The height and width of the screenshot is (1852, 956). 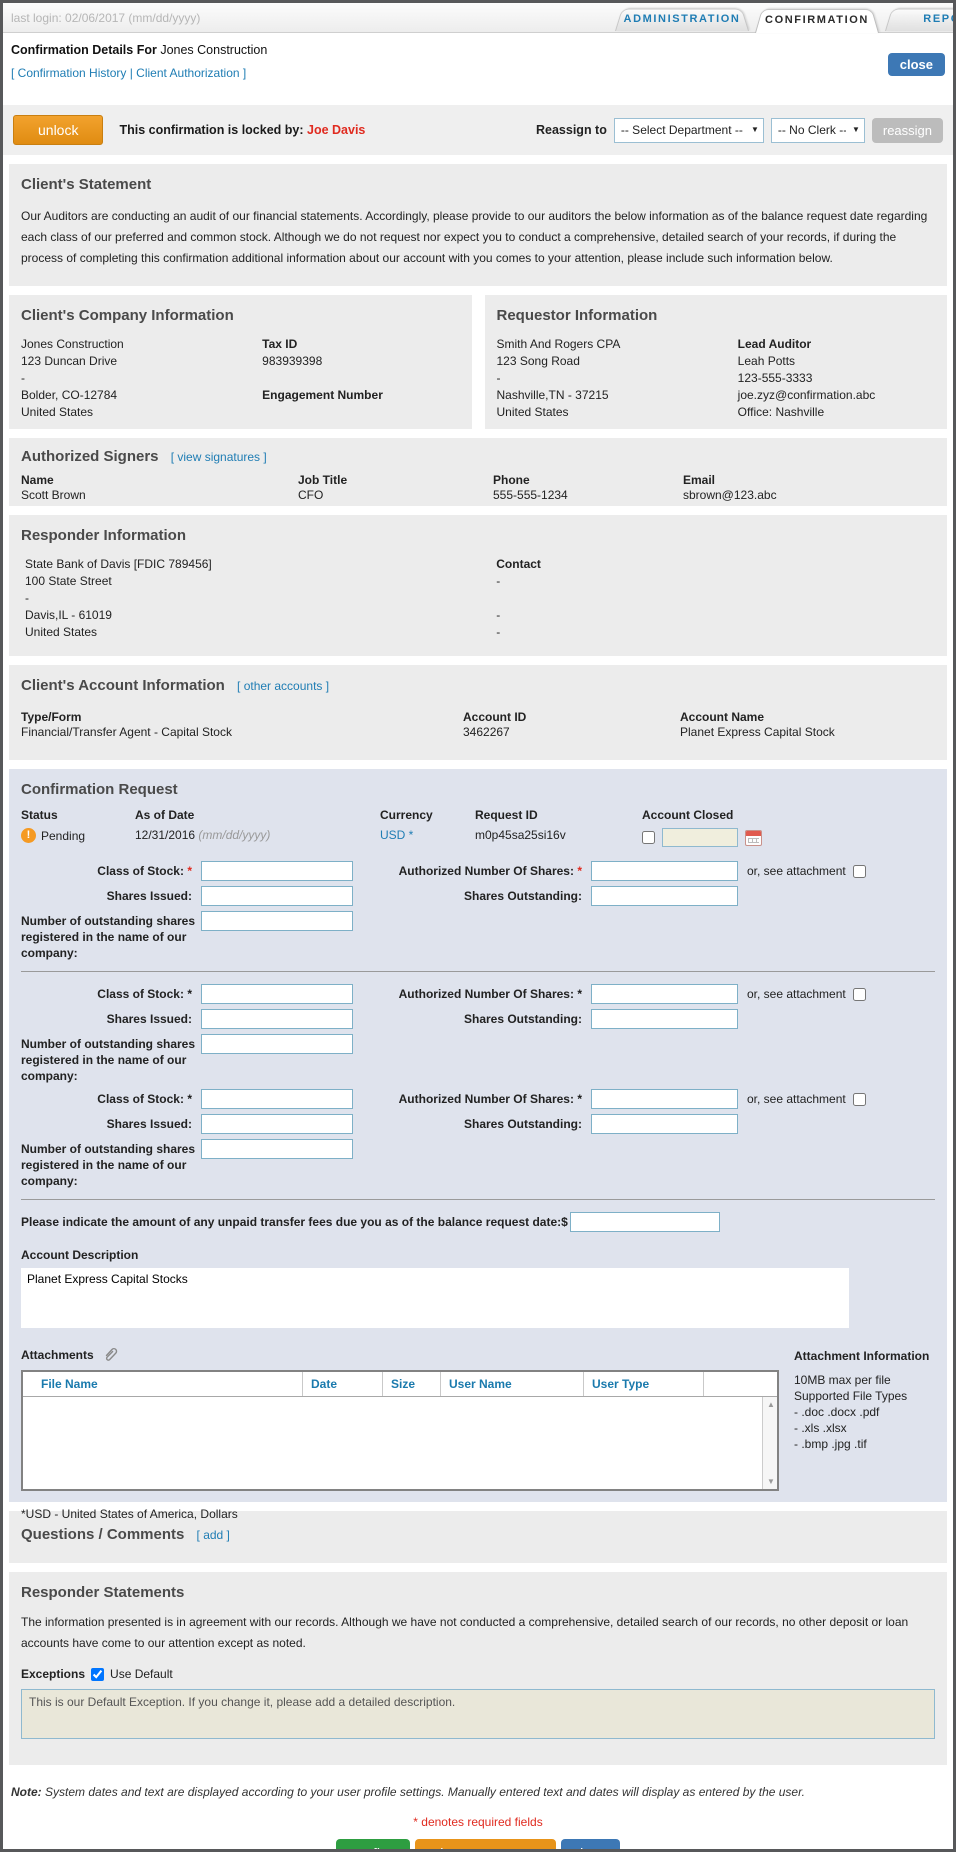 I want to click on tab-administration: ADMINISTRATION, so click(x=682, y=18).